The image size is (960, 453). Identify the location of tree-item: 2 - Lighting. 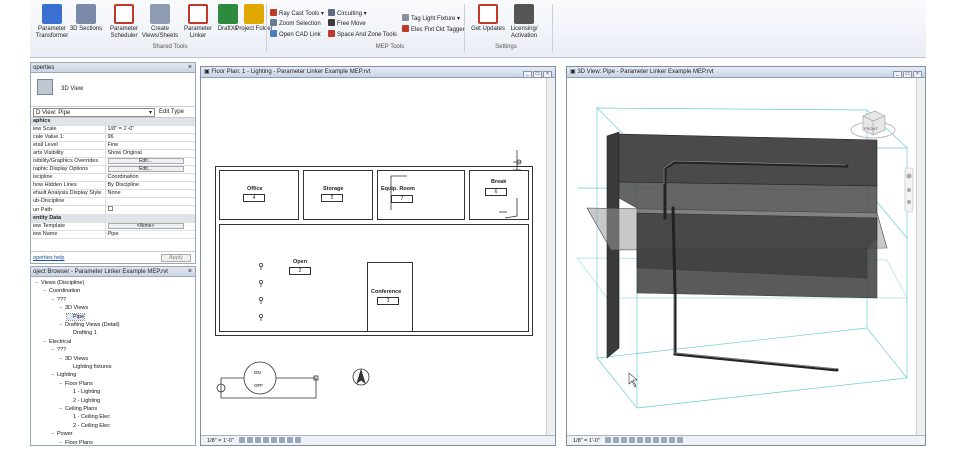
(83, 401).